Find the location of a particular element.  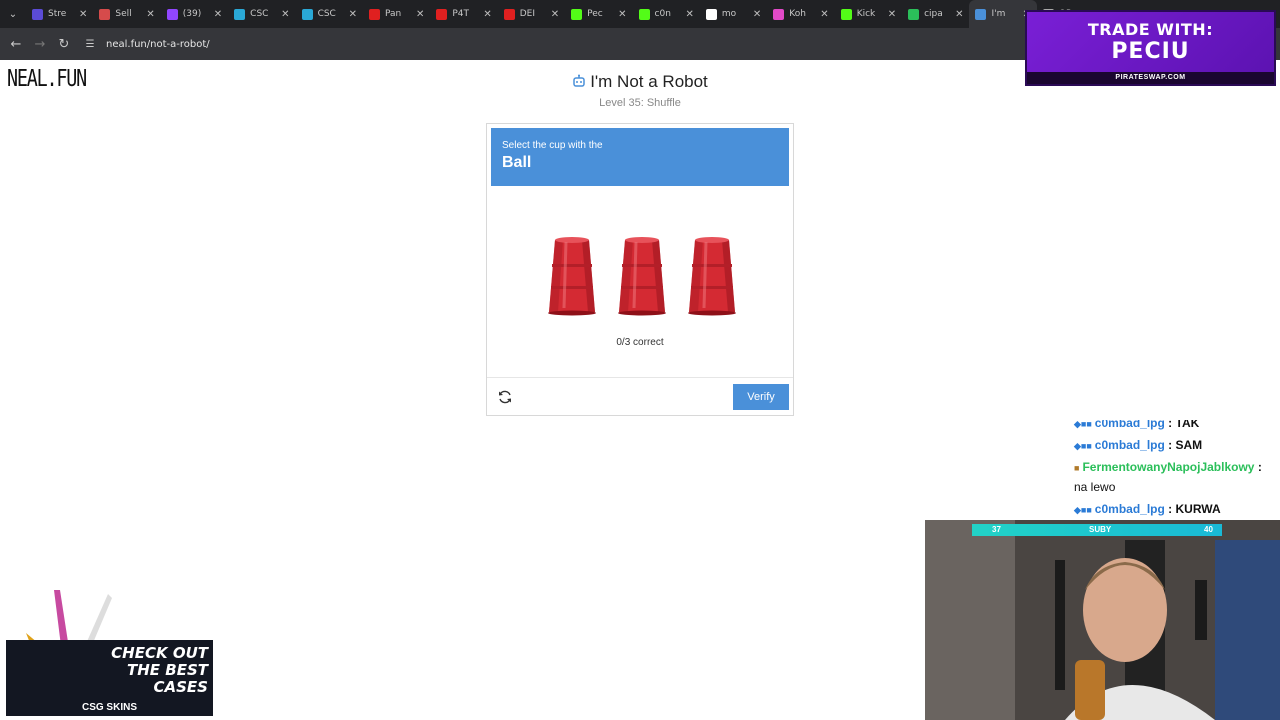

sub-goal-target: 40 is located at coordinates (1208, 529).